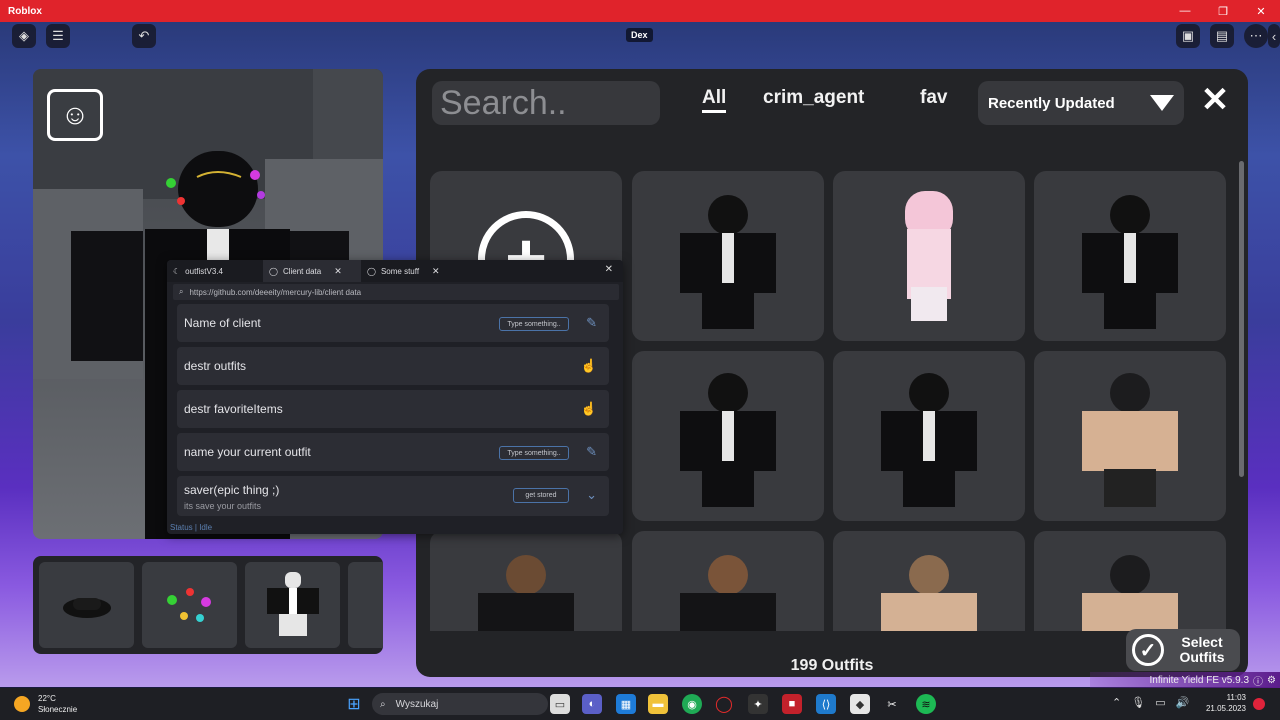  I want to click on network-icon: ▭, so click(1160, 702).